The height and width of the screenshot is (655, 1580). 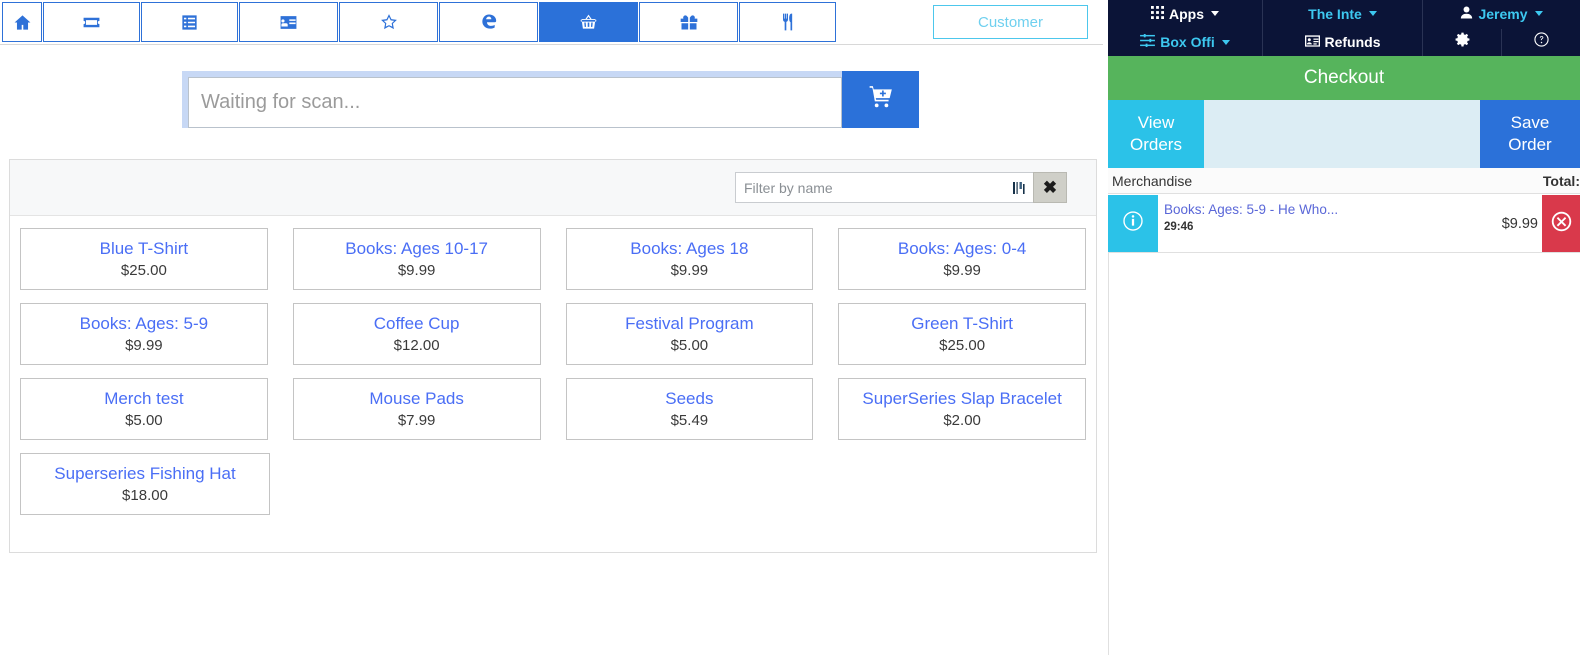 I want to click on cart-item-details: Books: Ages: 5-9 - He Who... 29:46, so click(x=1315, y=223).